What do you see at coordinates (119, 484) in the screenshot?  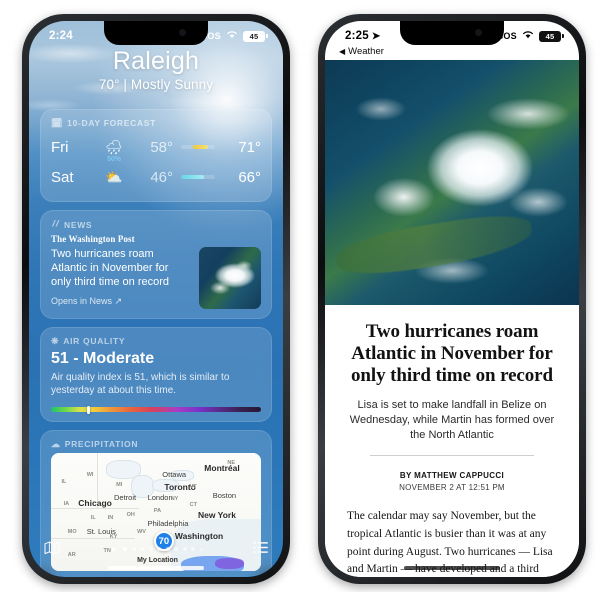 I see `map-state-label: MI` at bounding box center [119, 484].